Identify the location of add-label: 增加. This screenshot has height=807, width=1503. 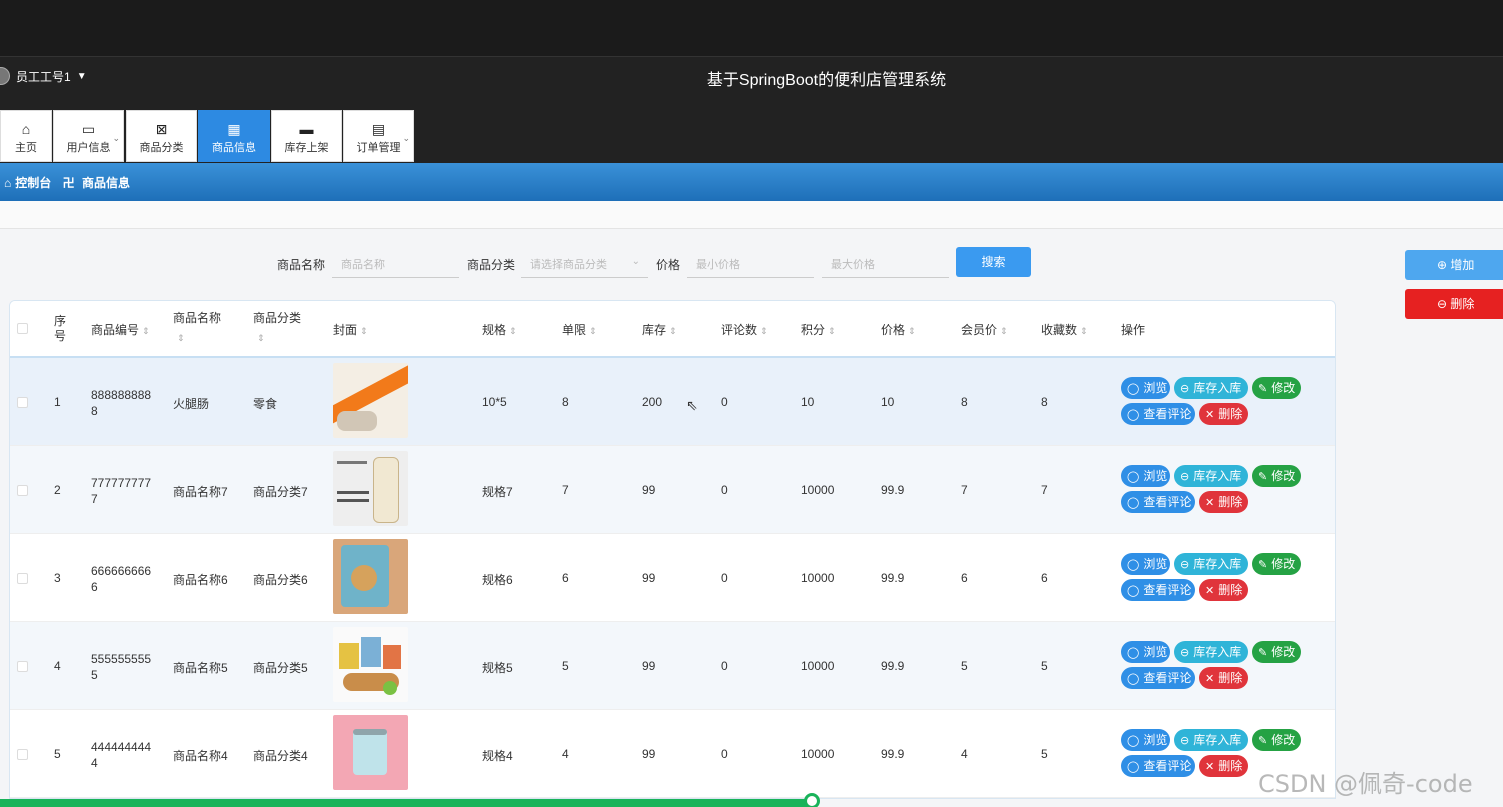
(1462, 265).